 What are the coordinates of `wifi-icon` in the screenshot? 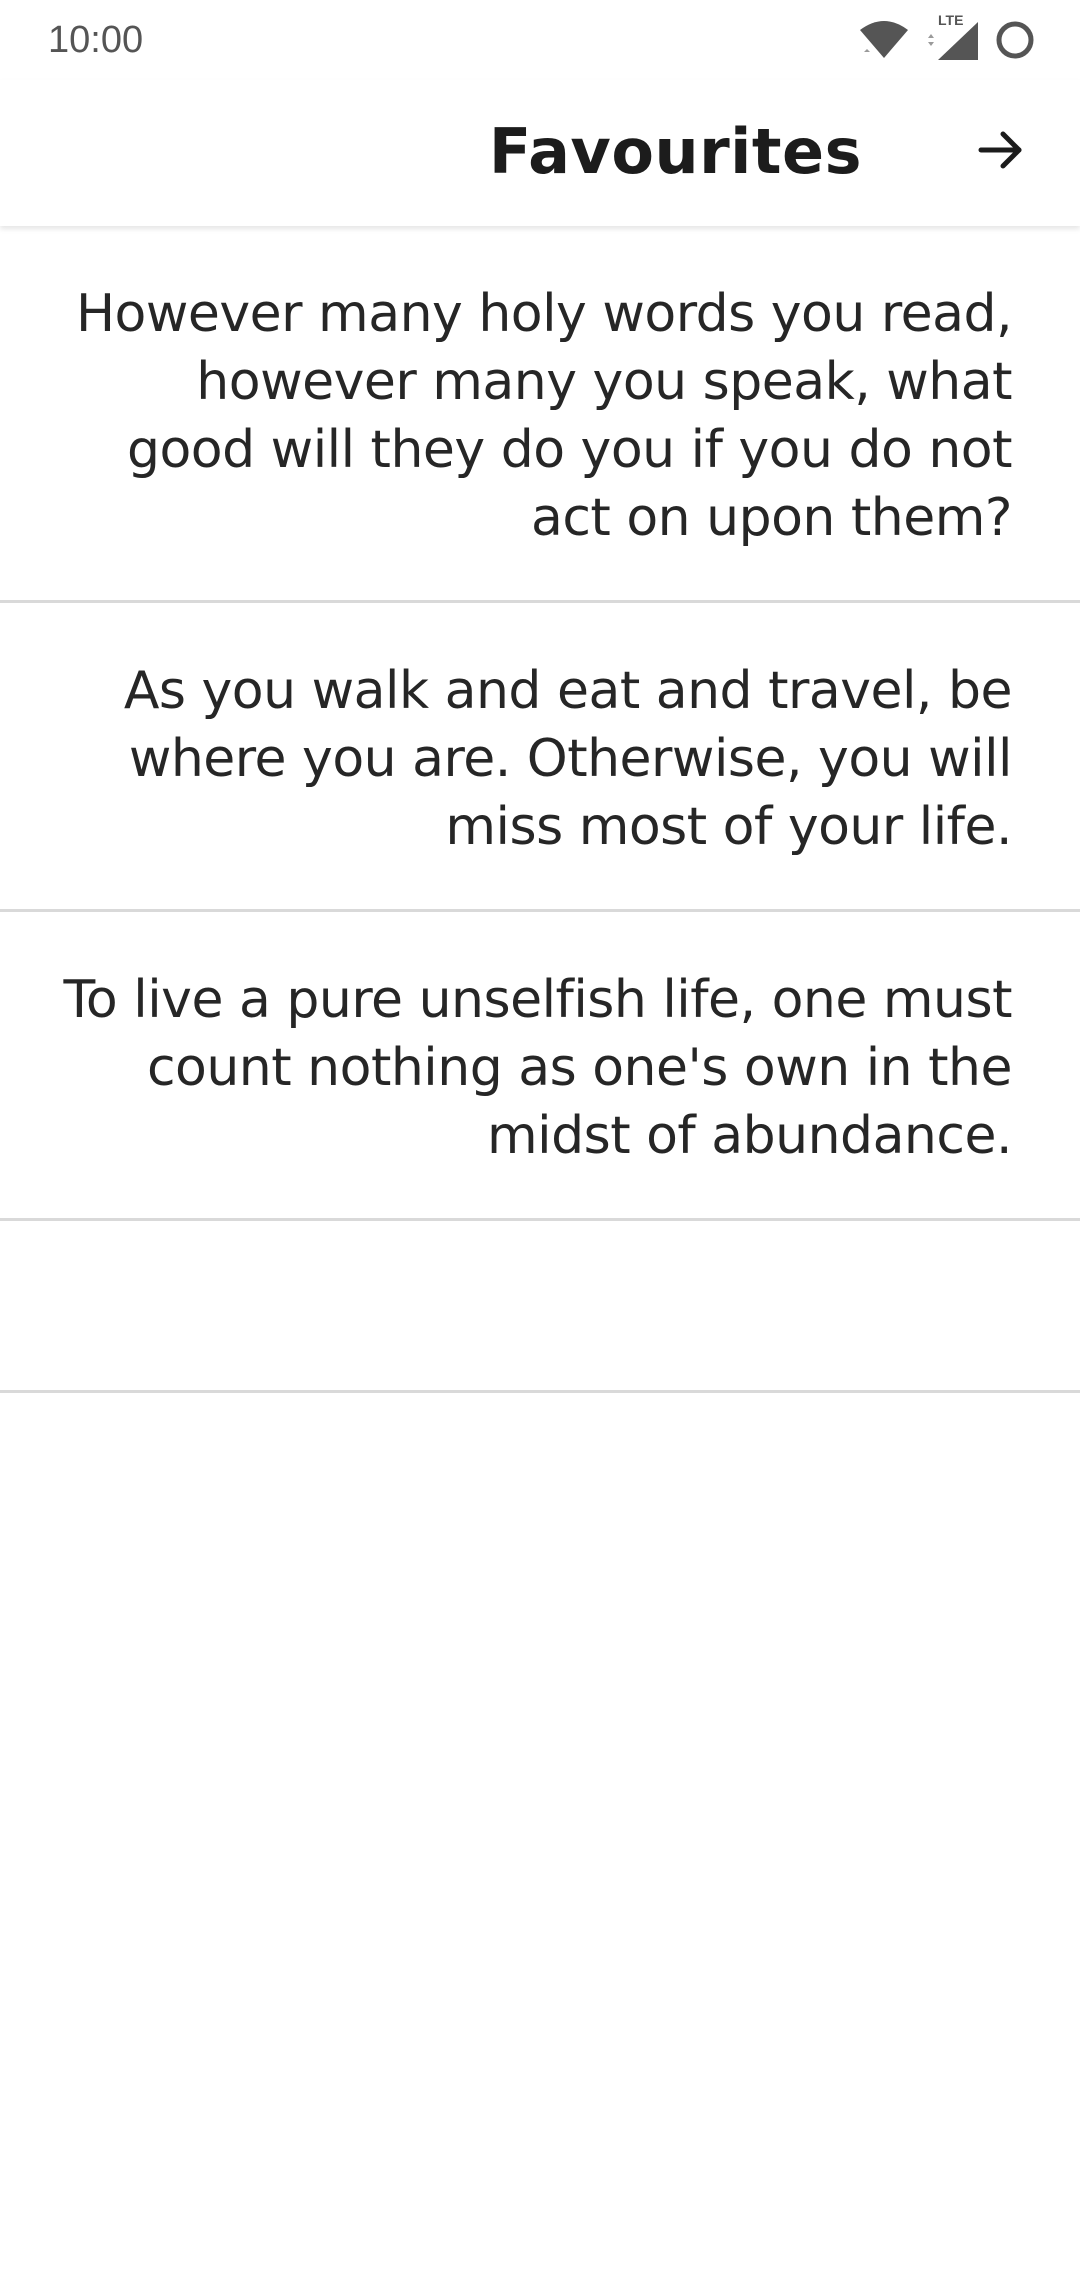 It's located at (884, 40).